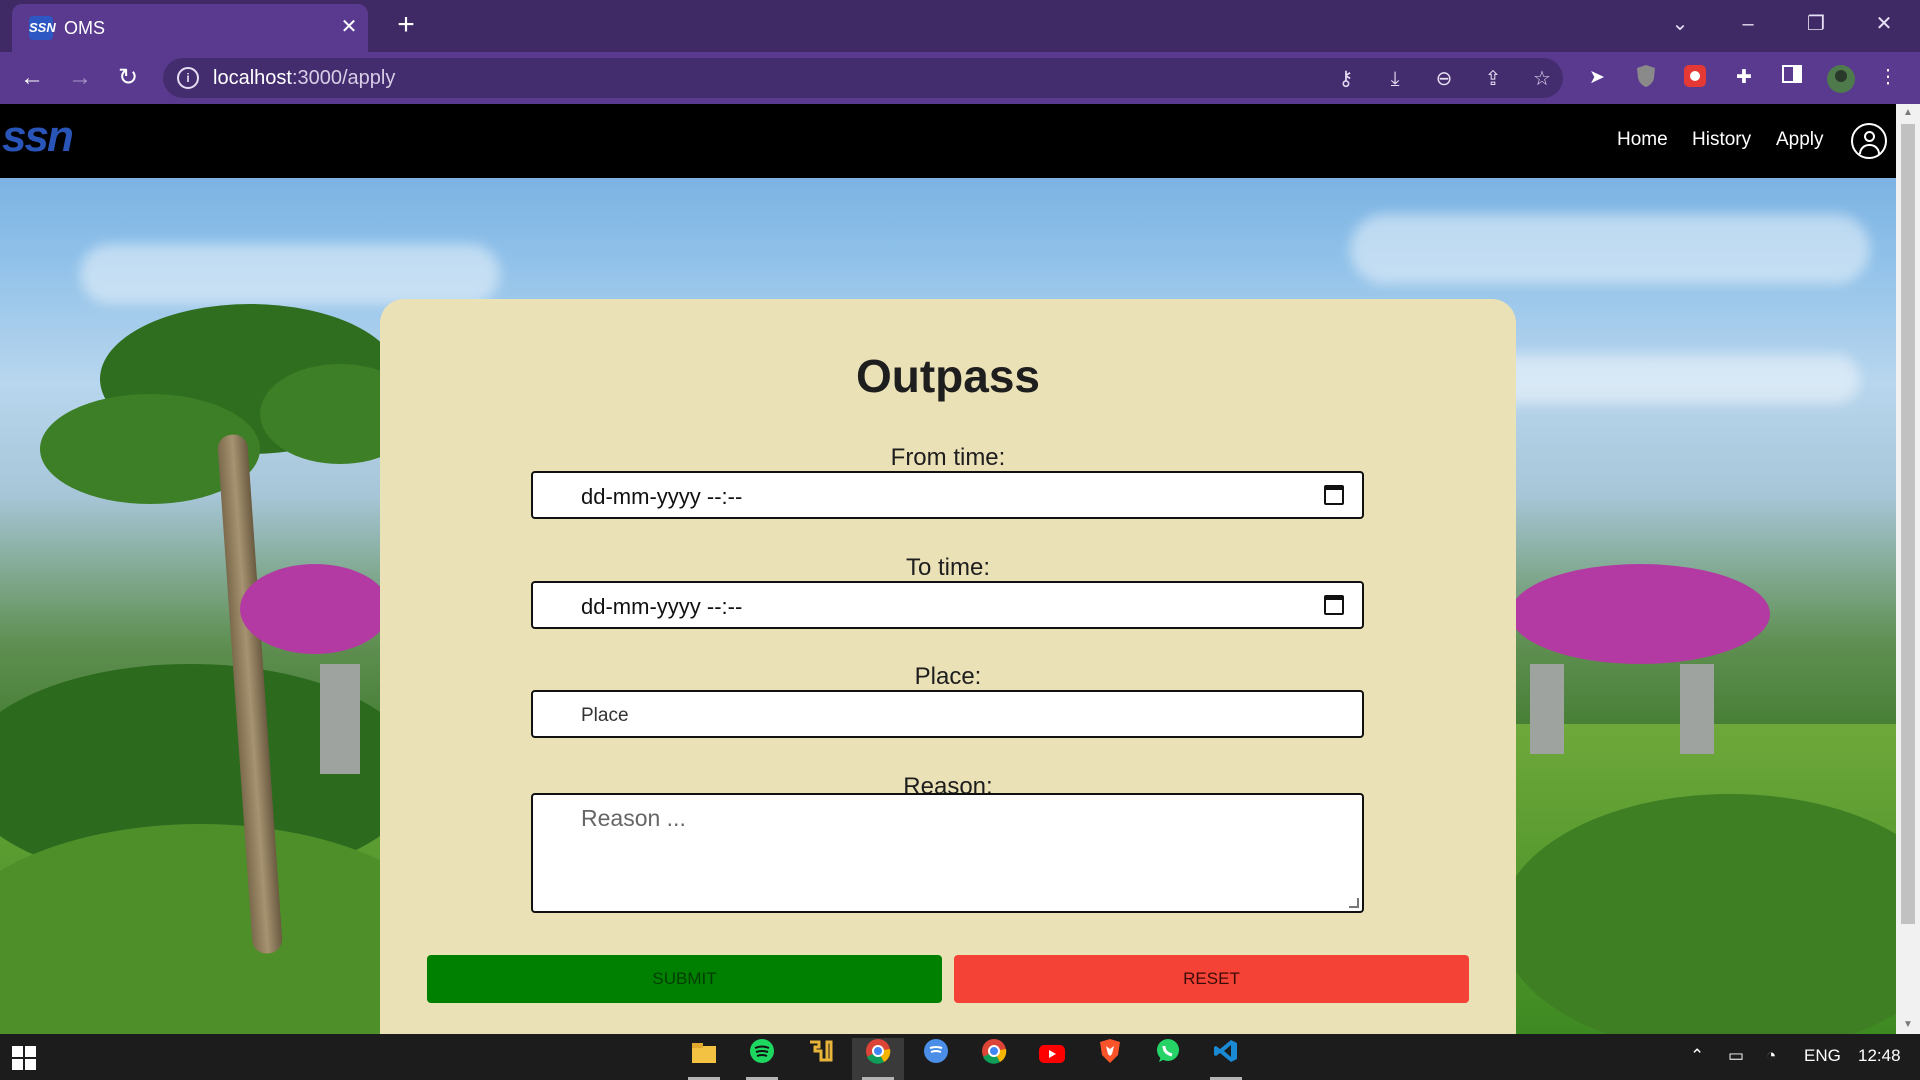  Describe the element at coordinates (1822, 1056) in the screenshot. I see `language-indicator: ENG` at that location.